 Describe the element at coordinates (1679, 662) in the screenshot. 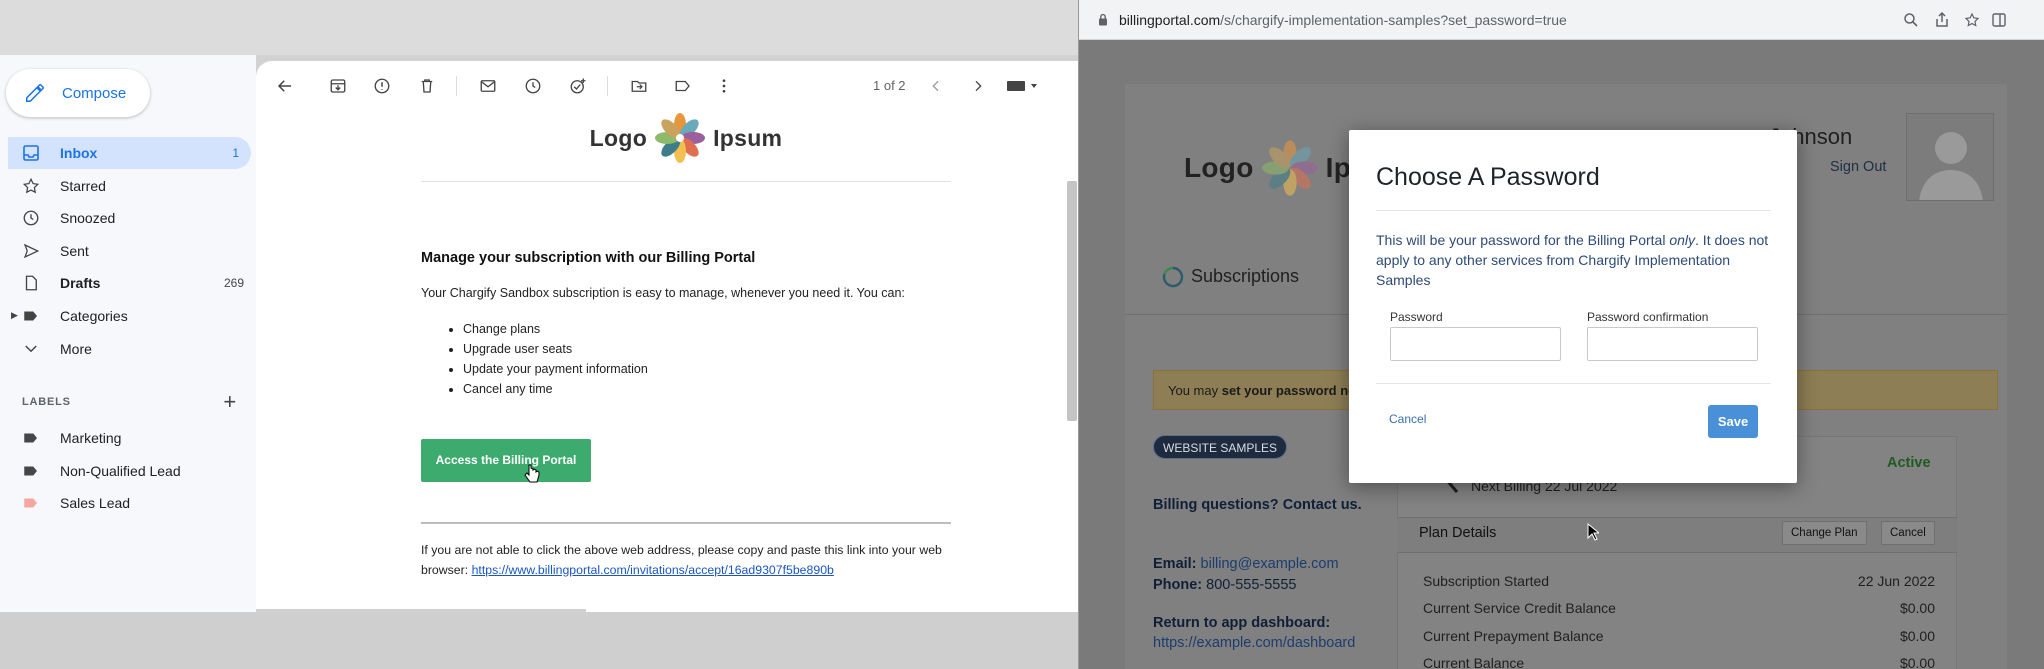

I see `table-row: Current Balance $0.00` at that location.